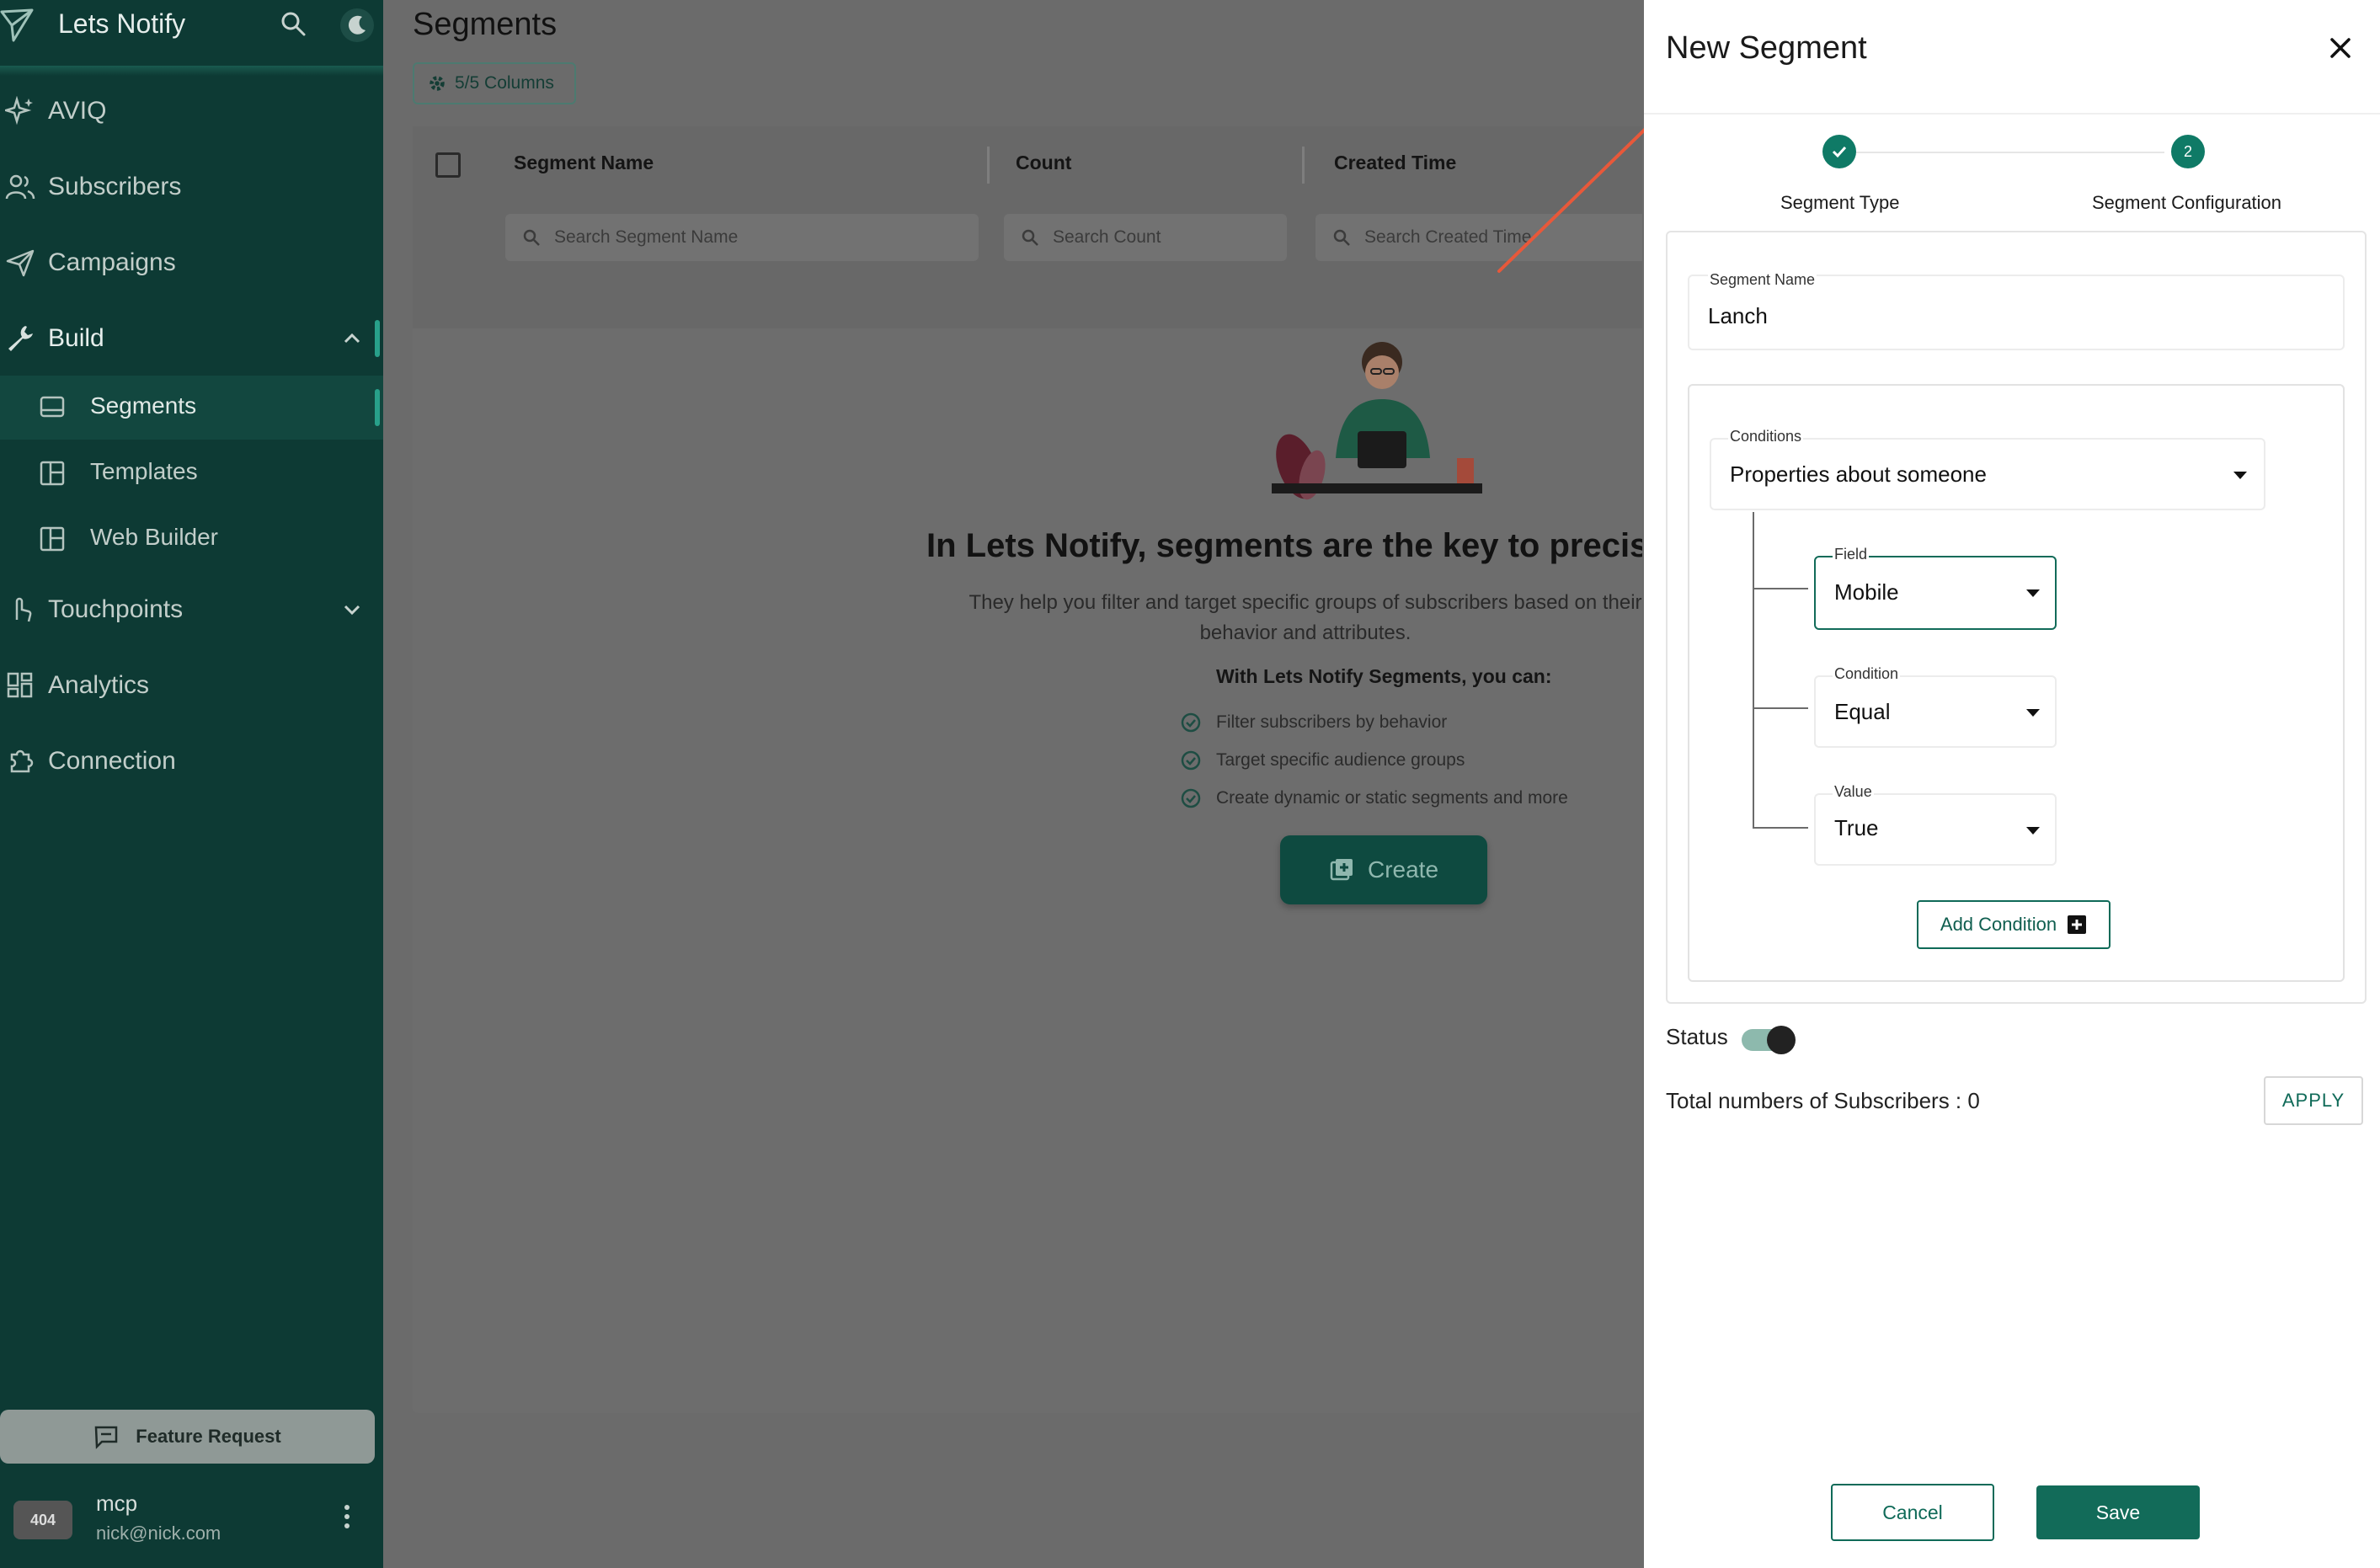 This screenshot has height=1568, width=2380. Describe the element at coordinates (191, 338) in the screenshot. I see `sidebar-item-build: Build` at that location.